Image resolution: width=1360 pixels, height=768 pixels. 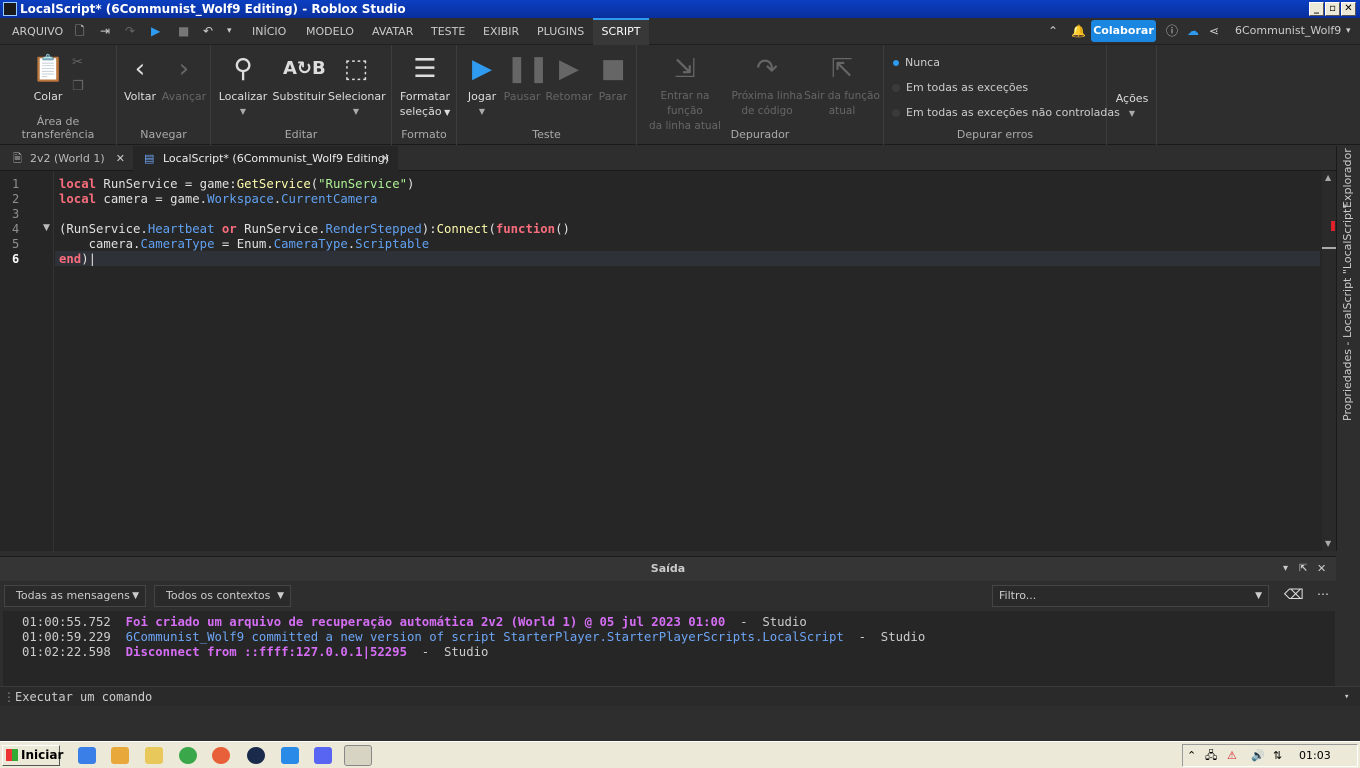 I want to click on internet-explorer-icon, so click(x=87, y=755).